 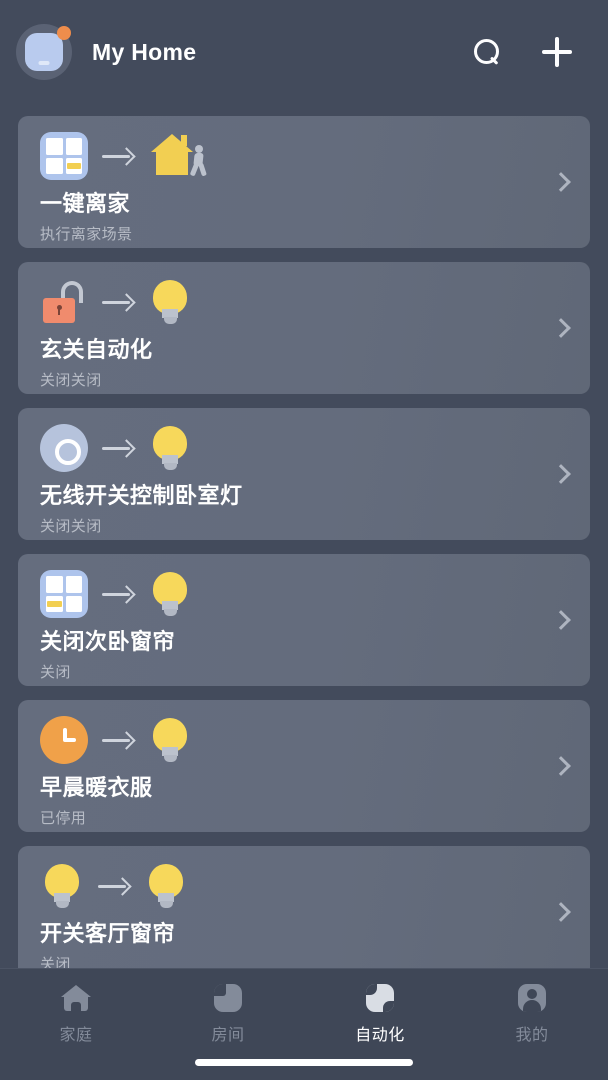 What do you see at coordinates (532, 1006) in the screenshot?
I see `profile-body-shape` at bounding box center [532, 1006].